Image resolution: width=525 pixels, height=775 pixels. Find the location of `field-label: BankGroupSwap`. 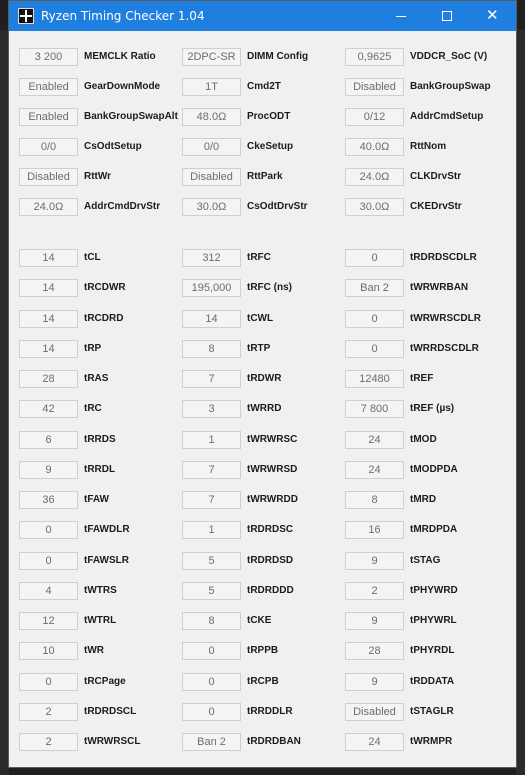

field-label: BankGroupSwap is located at coordinates (450, 86).